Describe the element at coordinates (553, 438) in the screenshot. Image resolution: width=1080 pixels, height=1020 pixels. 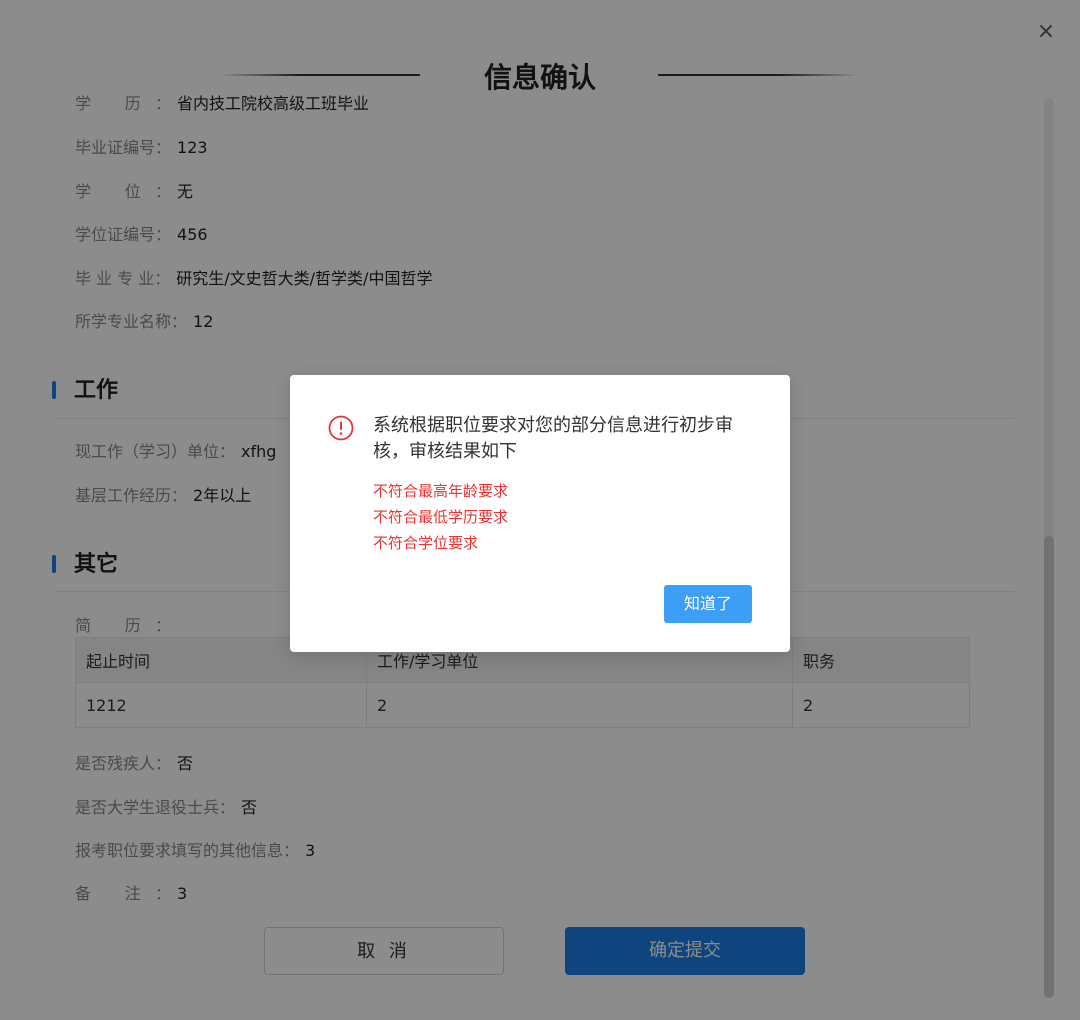
I see `dialog-message: 系统根据职位要求对您的部分信息进行初步审核，审核结果如下` at that location.